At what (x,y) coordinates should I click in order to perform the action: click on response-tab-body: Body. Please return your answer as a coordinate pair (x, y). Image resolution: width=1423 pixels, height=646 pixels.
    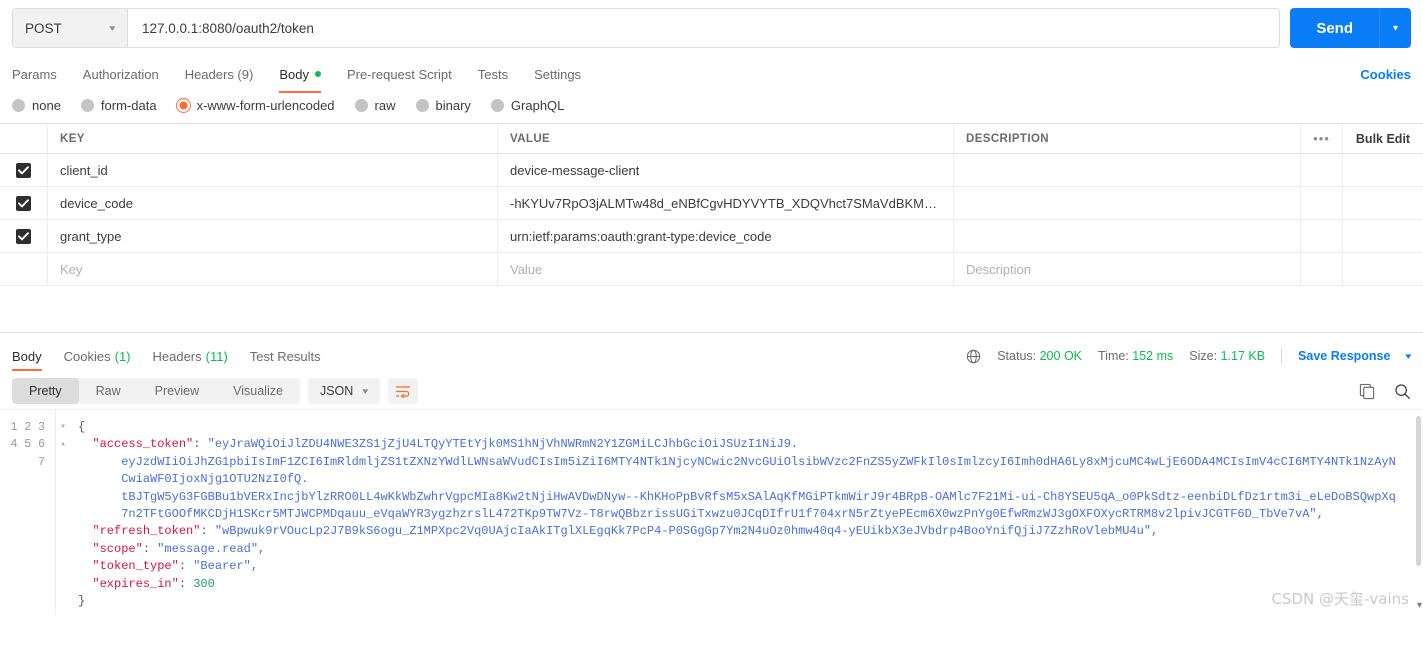
    Looking at the image, I should click on (27, 356).